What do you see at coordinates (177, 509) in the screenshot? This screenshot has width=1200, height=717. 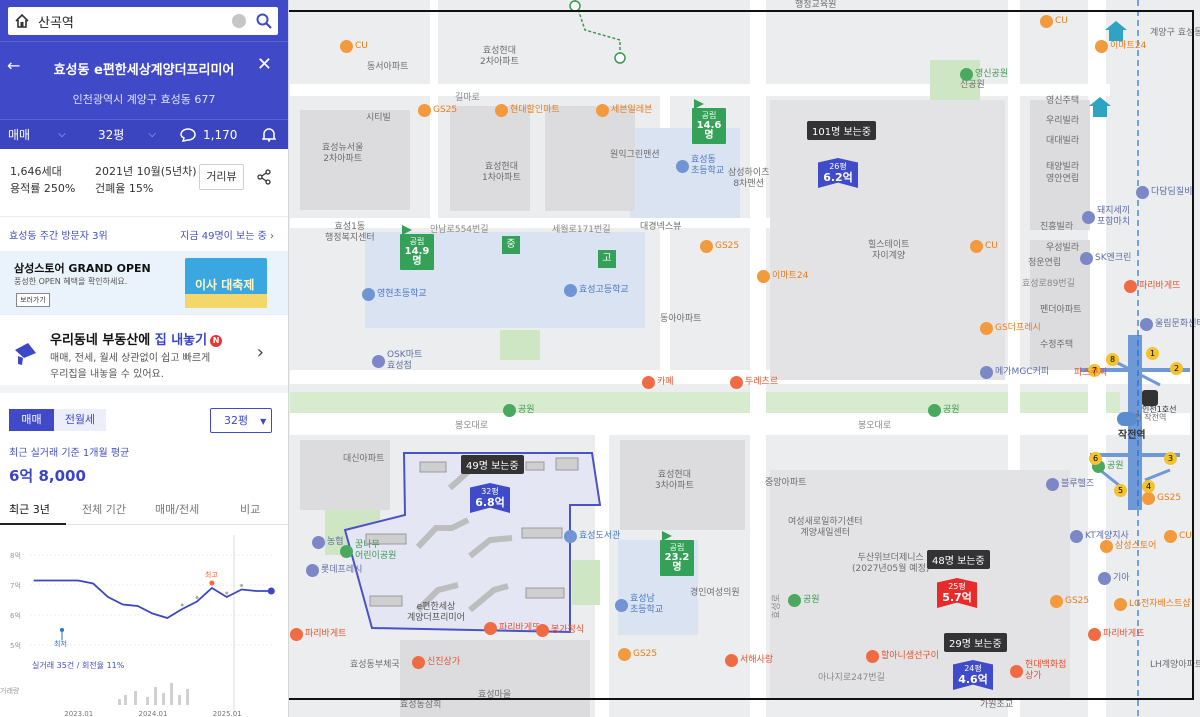 I see `tab-buy-rent: 매매/전세` at bounding box center [177, 509].